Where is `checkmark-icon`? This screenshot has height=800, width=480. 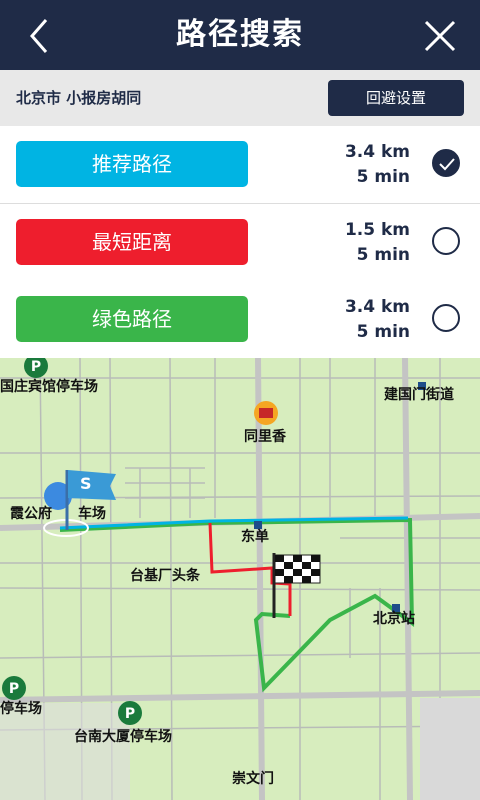 checkmark-icon is located at coordinates (447, 164).